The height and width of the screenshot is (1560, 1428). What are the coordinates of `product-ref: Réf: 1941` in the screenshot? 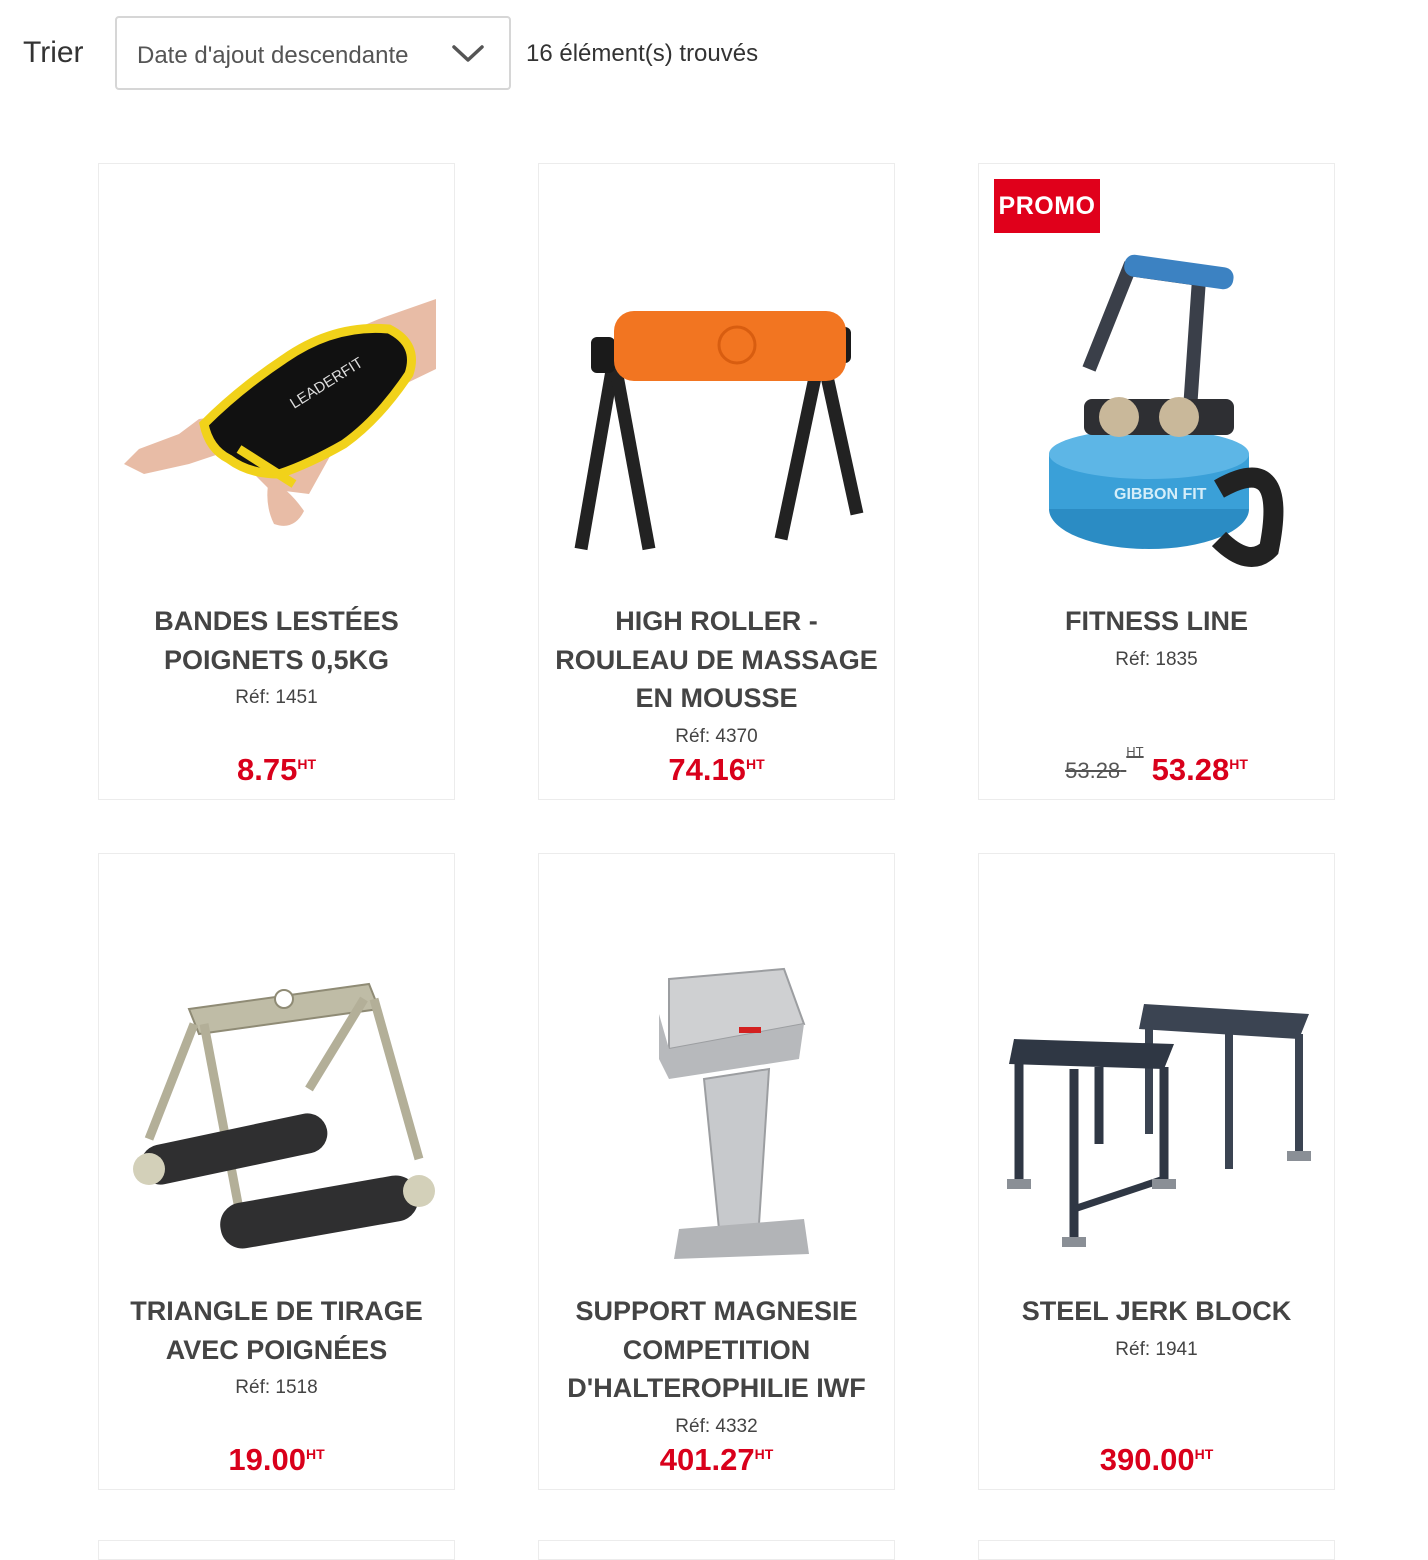 It's located at (1156, 1349).